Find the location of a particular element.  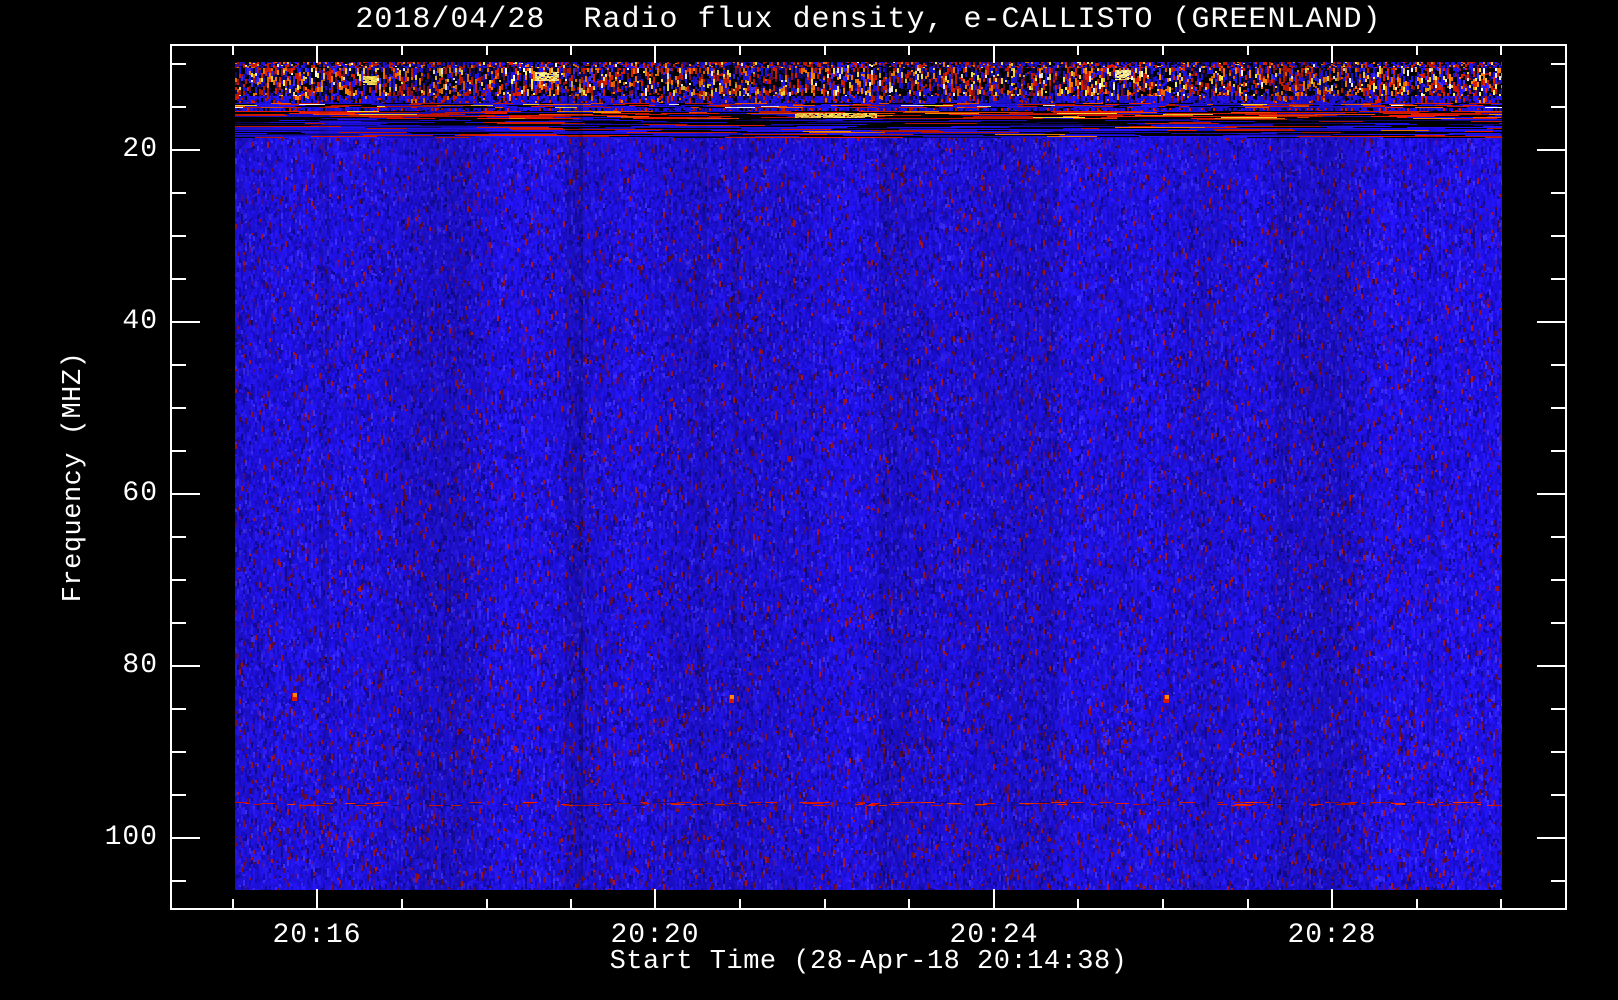

y-tick-label: 60 is located at coordinates (140, 493).